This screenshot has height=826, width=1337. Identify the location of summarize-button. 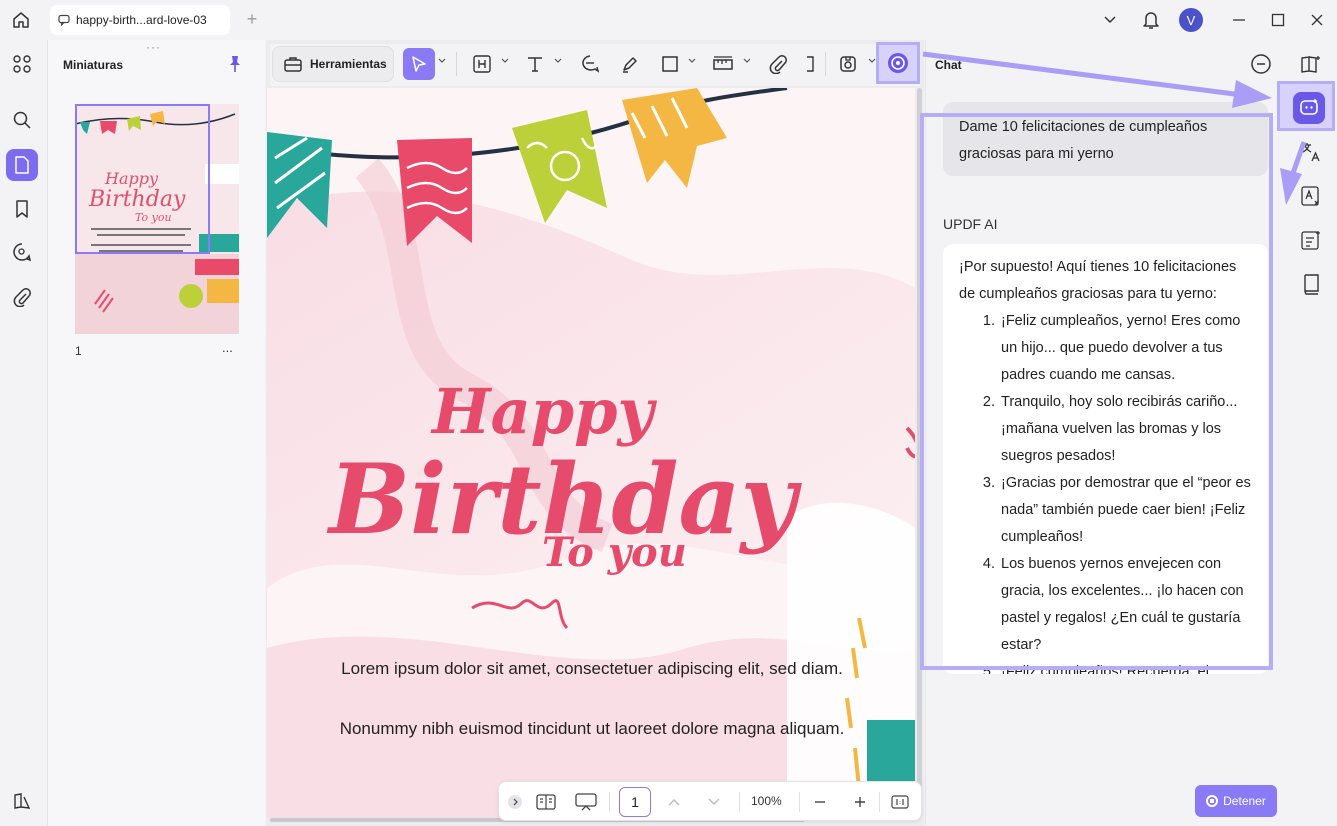
(1311, 240).